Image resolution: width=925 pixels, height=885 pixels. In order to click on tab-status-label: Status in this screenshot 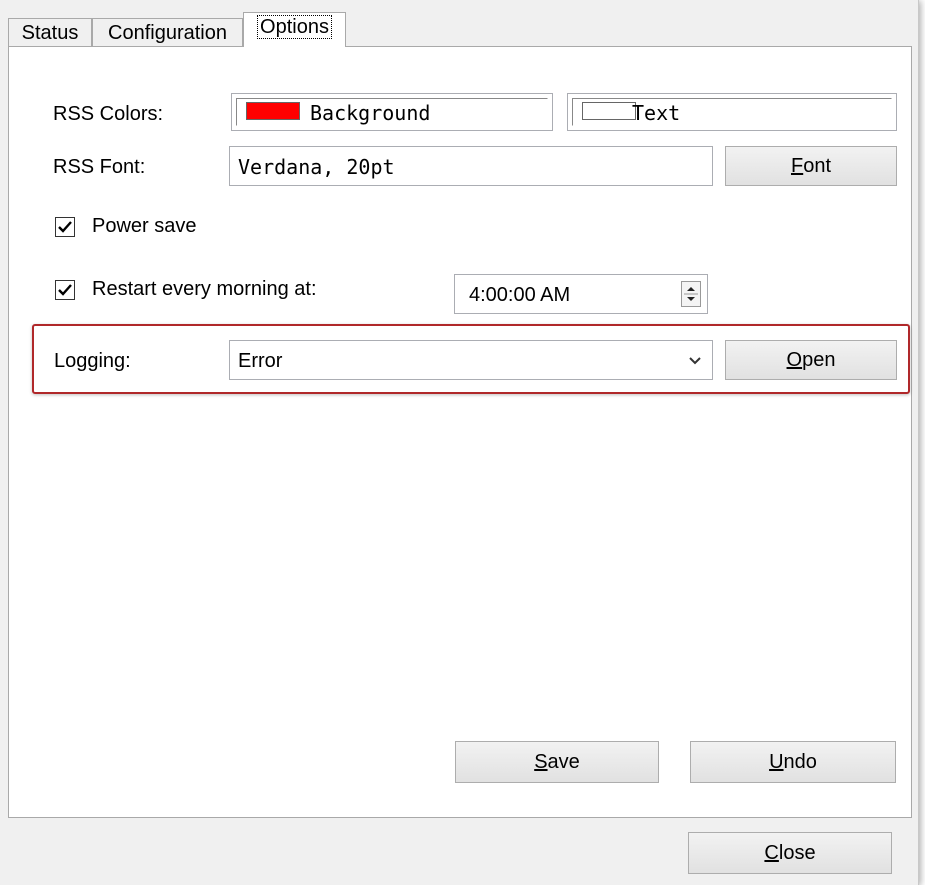, I will do `click(50, 33)`.